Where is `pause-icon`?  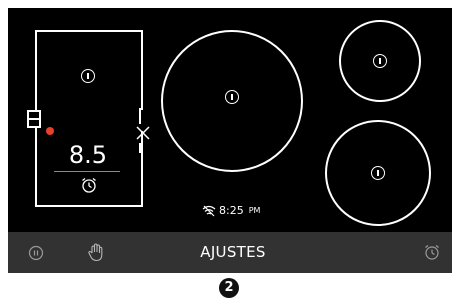
pause-icon is located at coordinates (36, 253).